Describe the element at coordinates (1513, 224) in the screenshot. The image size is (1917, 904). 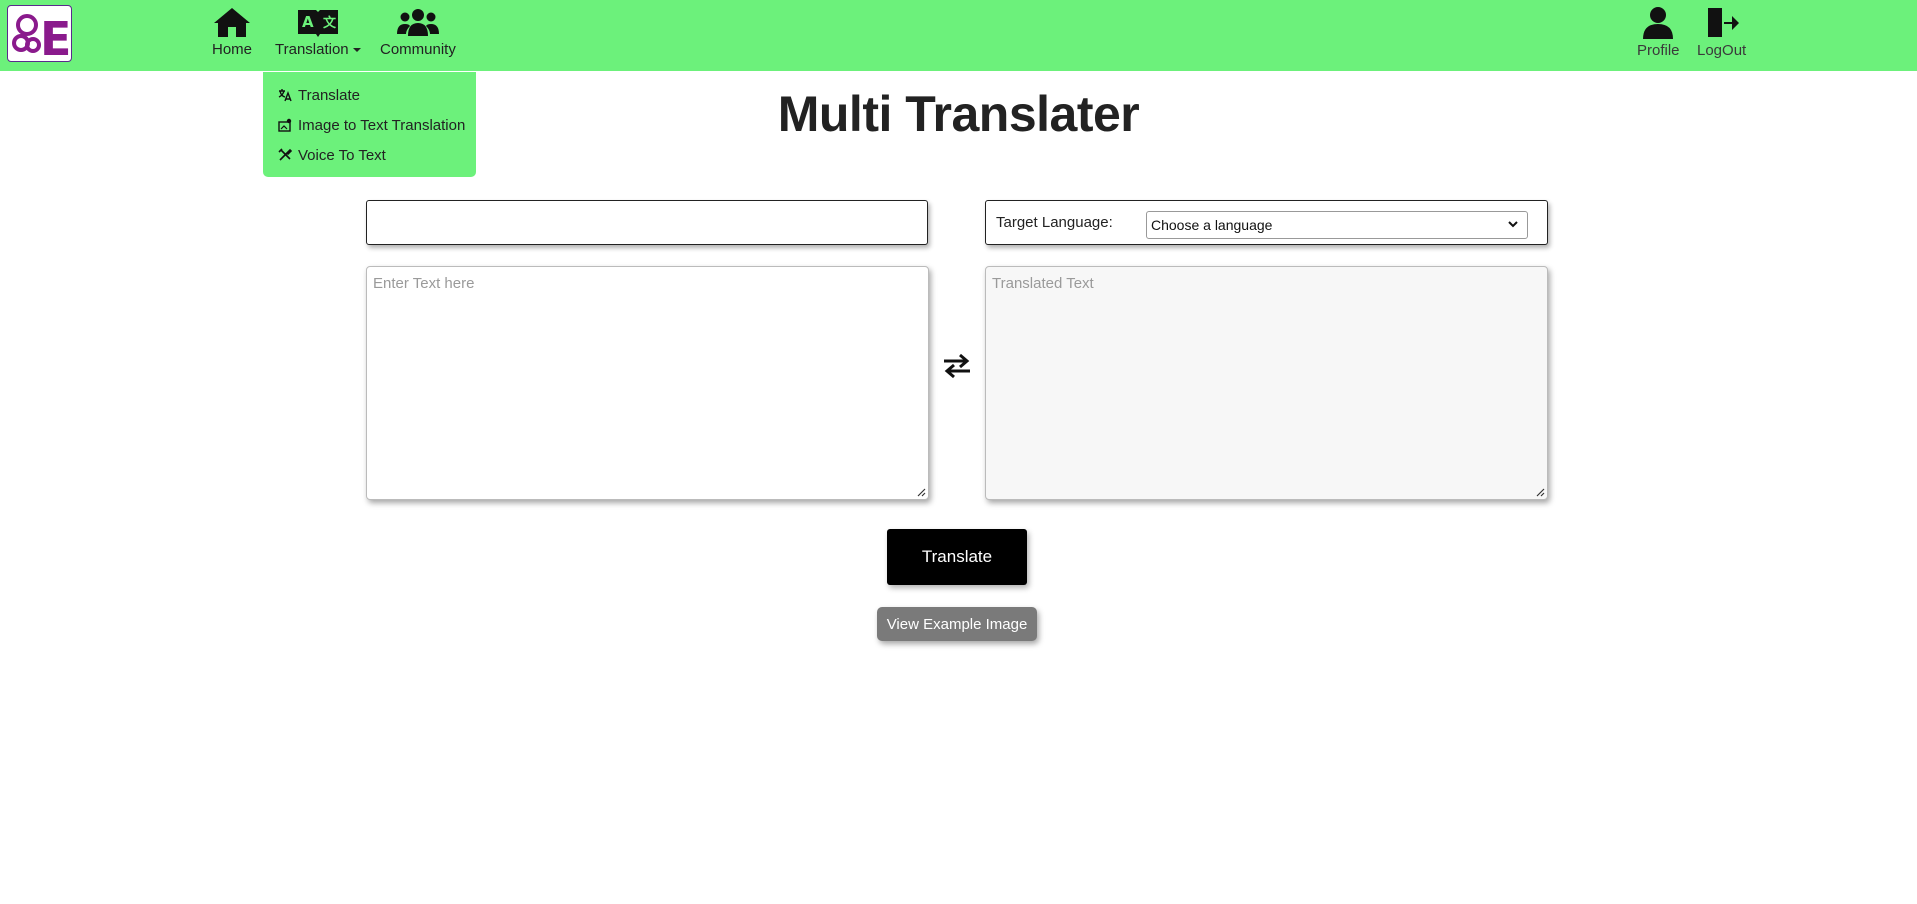
I see `chevron-down-icon` at that location.